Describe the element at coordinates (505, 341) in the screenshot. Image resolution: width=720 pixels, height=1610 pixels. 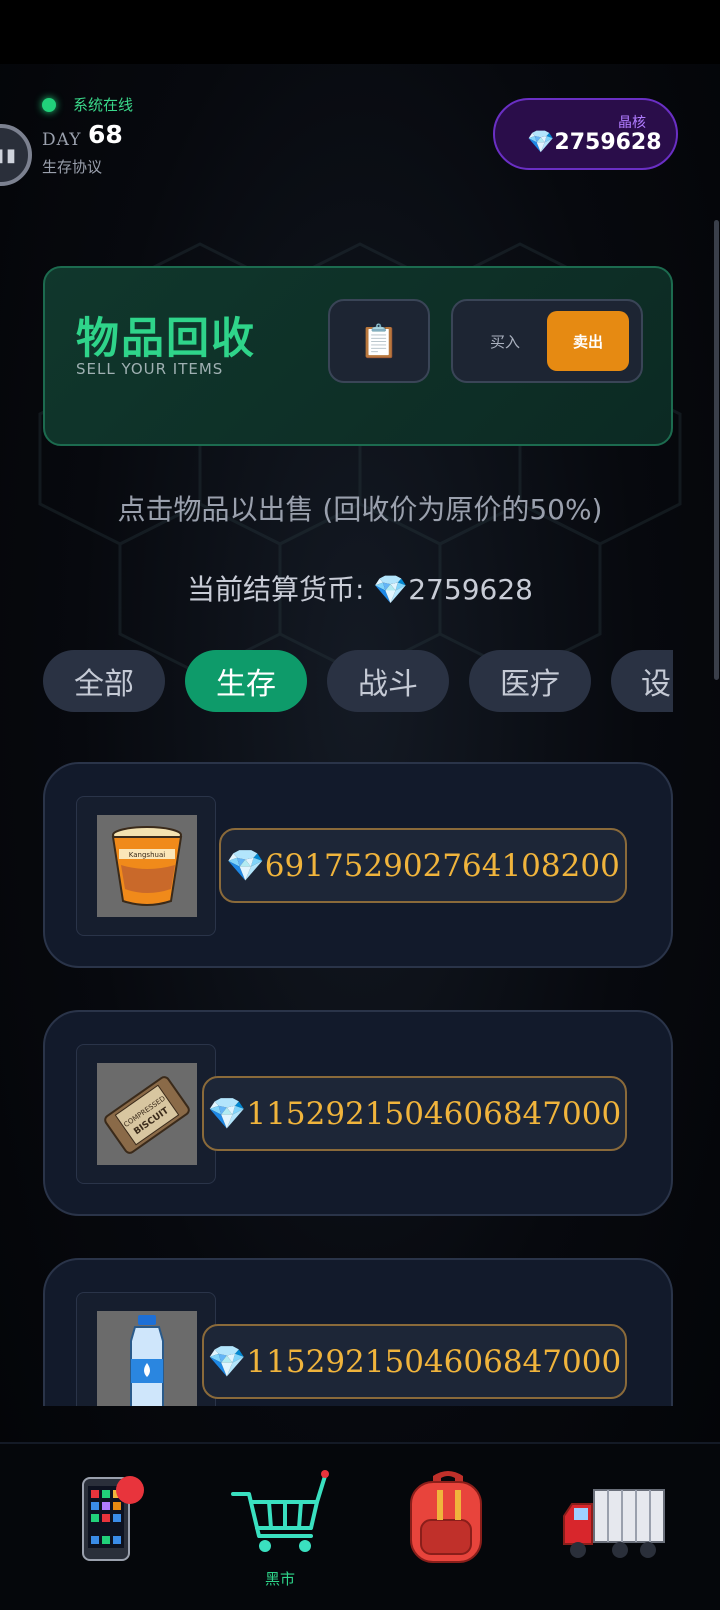
I see `buy-tab: 买入` at that location.